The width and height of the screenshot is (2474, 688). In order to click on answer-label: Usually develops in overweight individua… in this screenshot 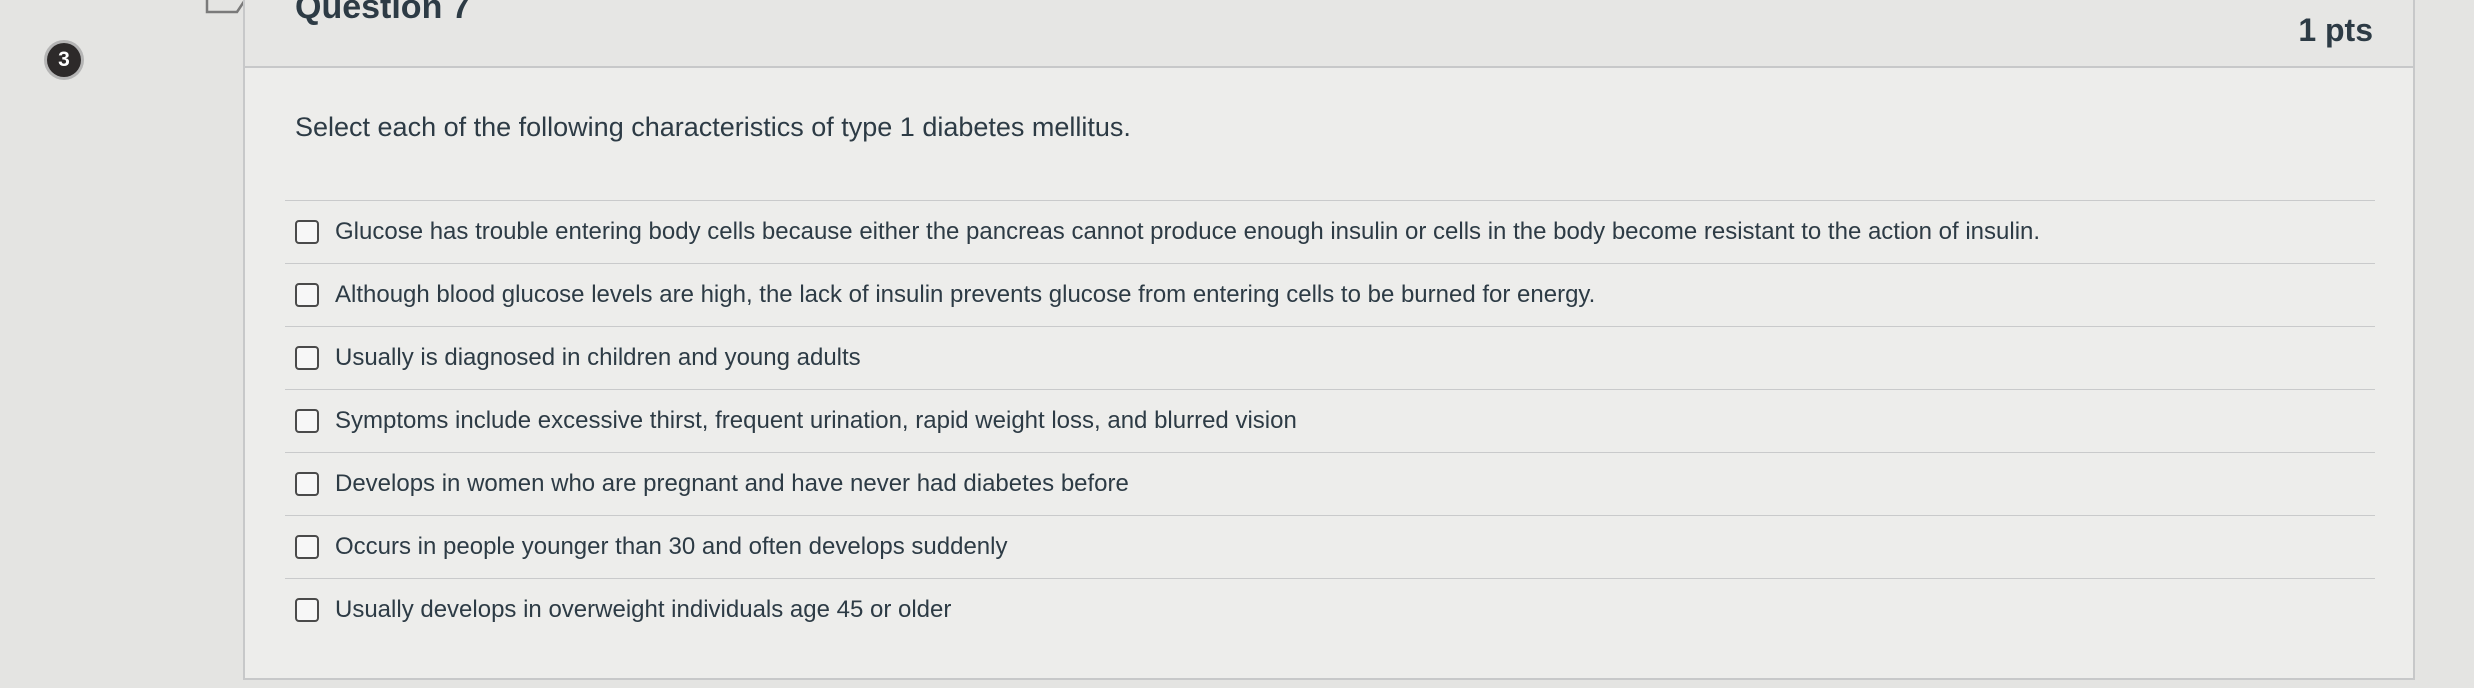, I will do `click(643, 610)`.